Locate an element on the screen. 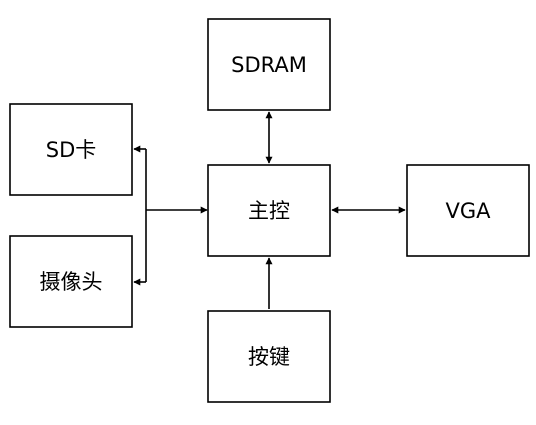 The height and width of the screenshot is (425, 536). node-camera: 摄像头 is located at coordinates (71, 281).